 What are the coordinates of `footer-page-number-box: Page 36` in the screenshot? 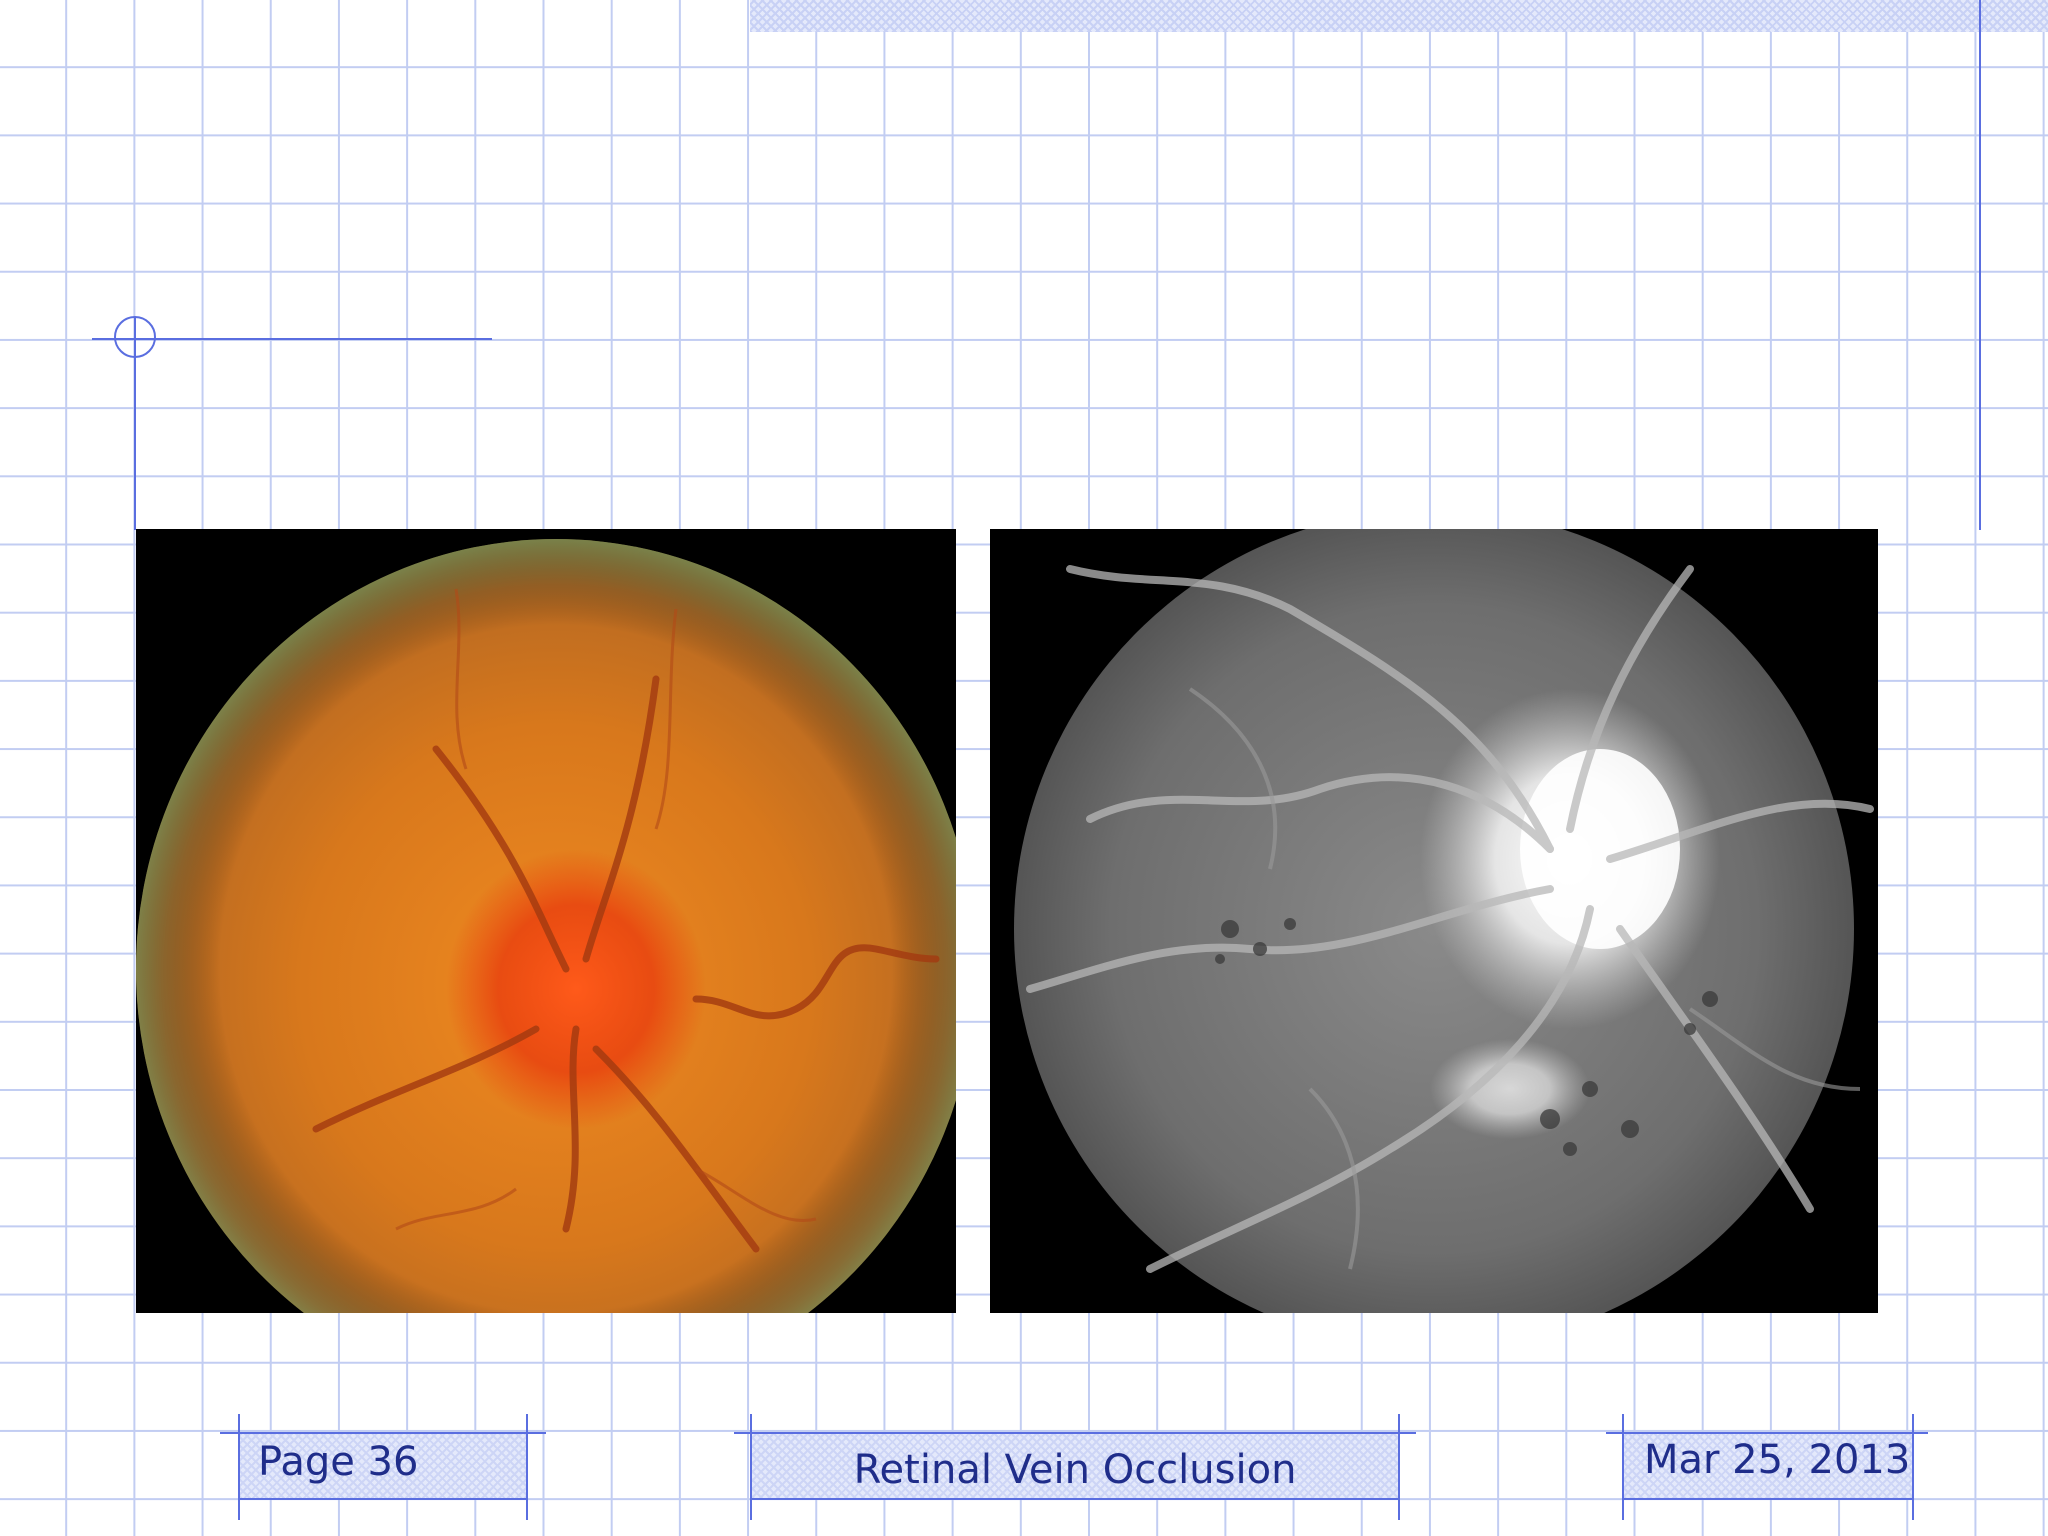 It's located at (383, 1466).